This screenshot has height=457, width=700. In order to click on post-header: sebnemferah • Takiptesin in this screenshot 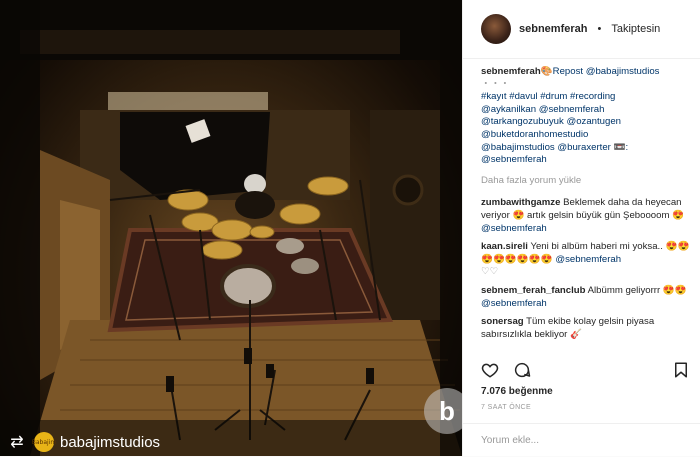, I will do `click(581, 29)`.